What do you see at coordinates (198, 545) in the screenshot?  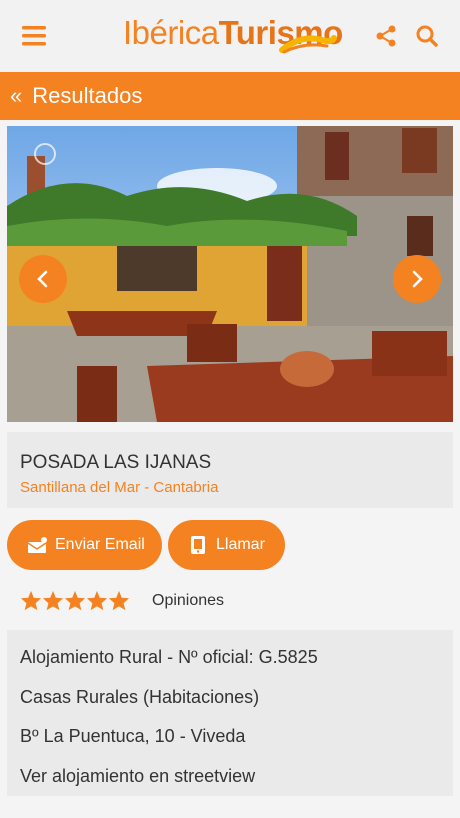 I see `phone-icon` at bounding box center [198, 545].